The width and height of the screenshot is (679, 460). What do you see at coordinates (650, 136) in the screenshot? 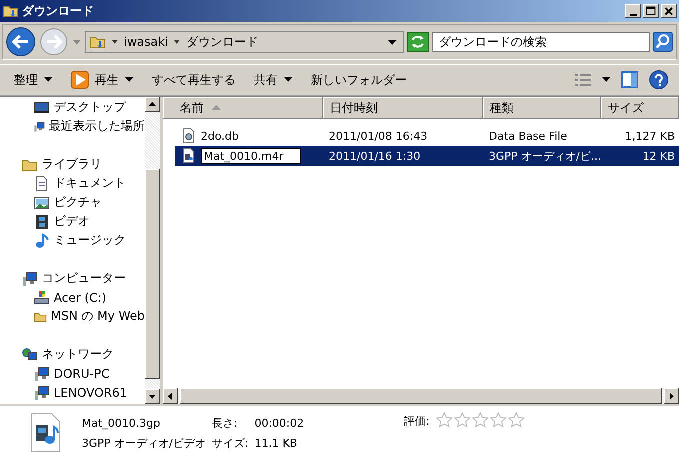
I see `size-cell: 1,127 KB` at bounding box center [650, 136].